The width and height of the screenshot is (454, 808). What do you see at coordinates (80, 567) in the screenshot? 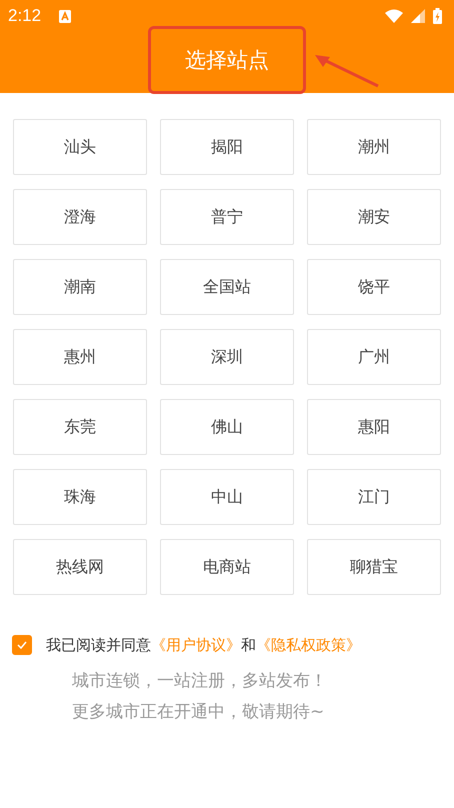
I see `station-button: 热线网` at bounding box center [80, 567].